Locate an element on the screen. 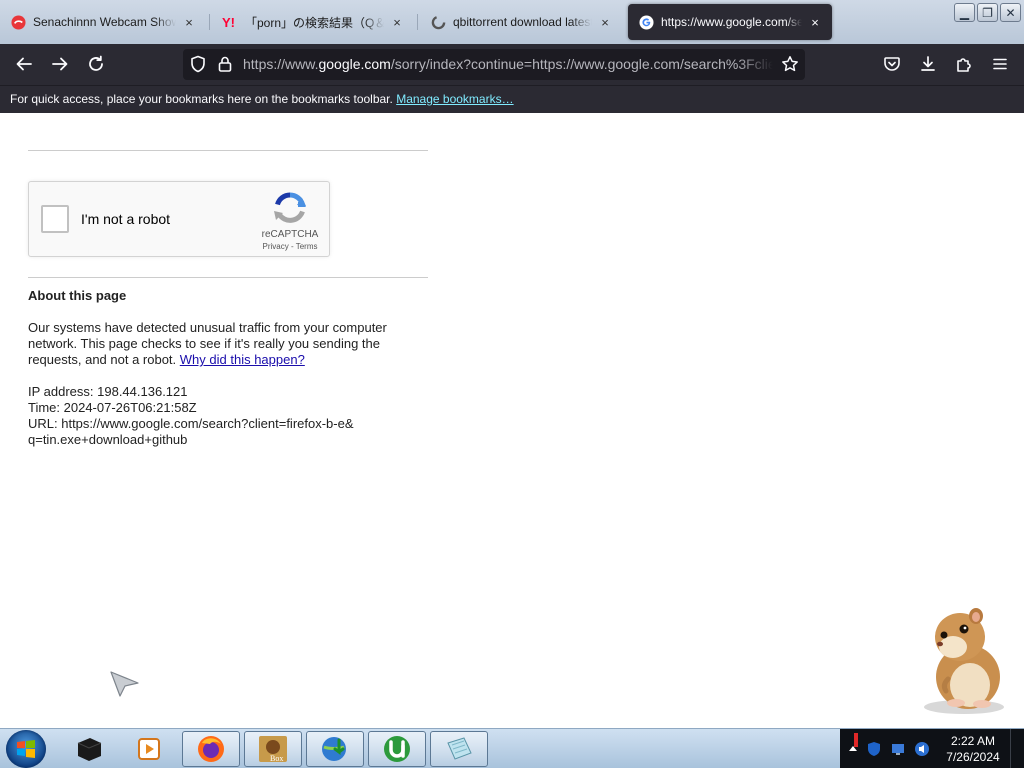  box-game-icon: Box is located at coordinates (273, 749).